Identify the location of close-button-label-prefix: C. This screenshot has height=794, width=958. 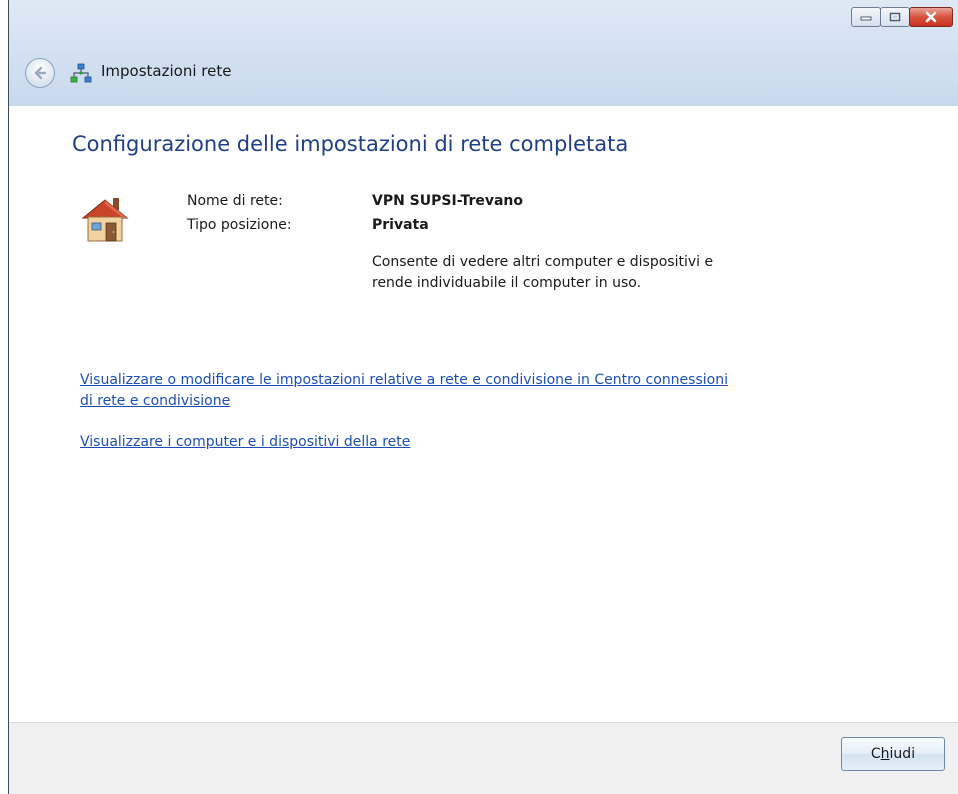
(875, 754).